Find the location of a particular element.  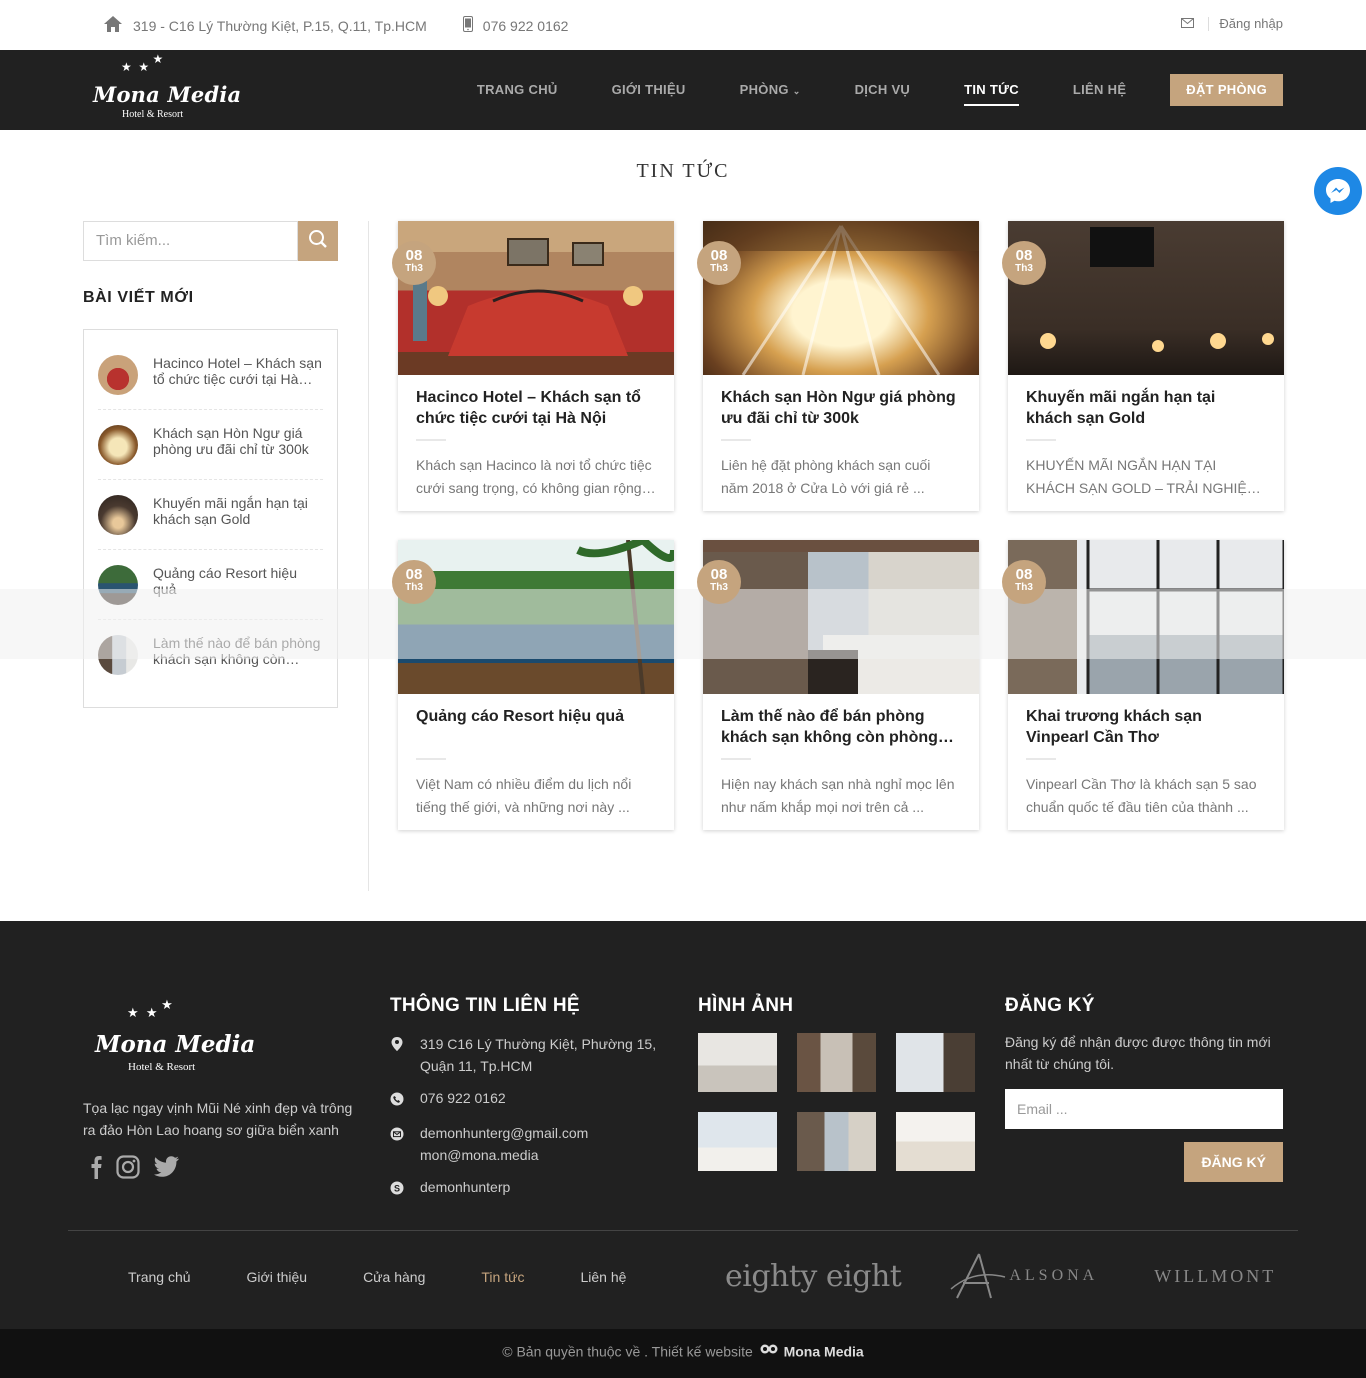

partner-logo-willmont: WILLMONT is located at coordinates (1215, 1276).